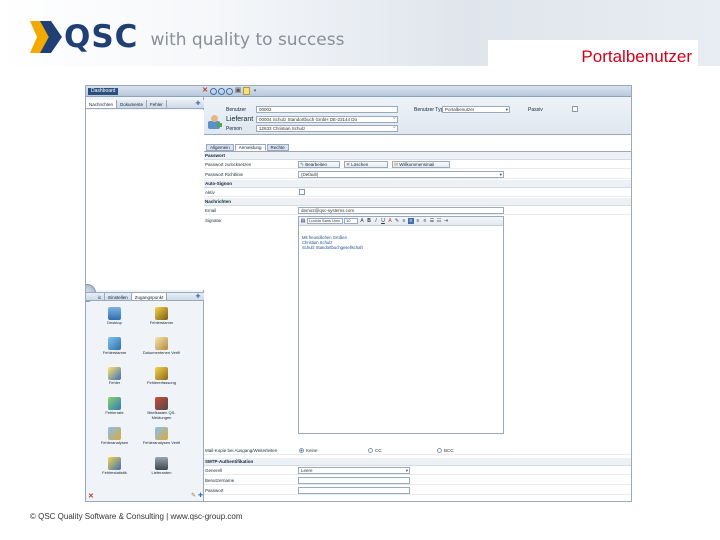  I want to click on person-field: 12633 Christian Schulz ⌕, so click(327, 128).